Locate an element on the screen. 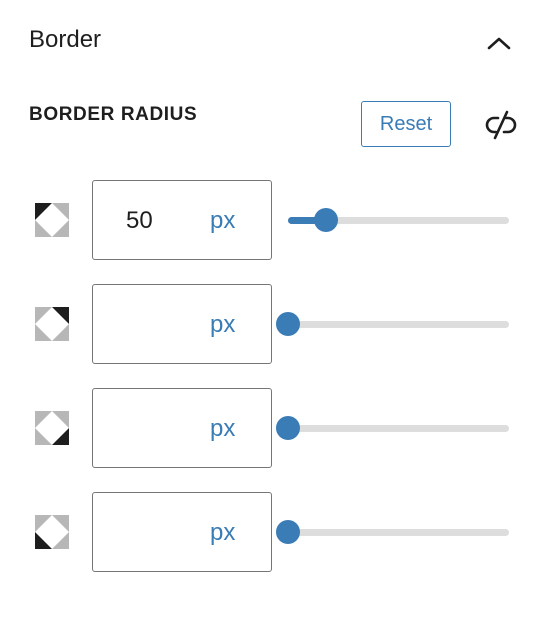 Image resolution: width=554 pixels, height=626 pixels. reset-button: Reset is located at coordinates (406, 124).